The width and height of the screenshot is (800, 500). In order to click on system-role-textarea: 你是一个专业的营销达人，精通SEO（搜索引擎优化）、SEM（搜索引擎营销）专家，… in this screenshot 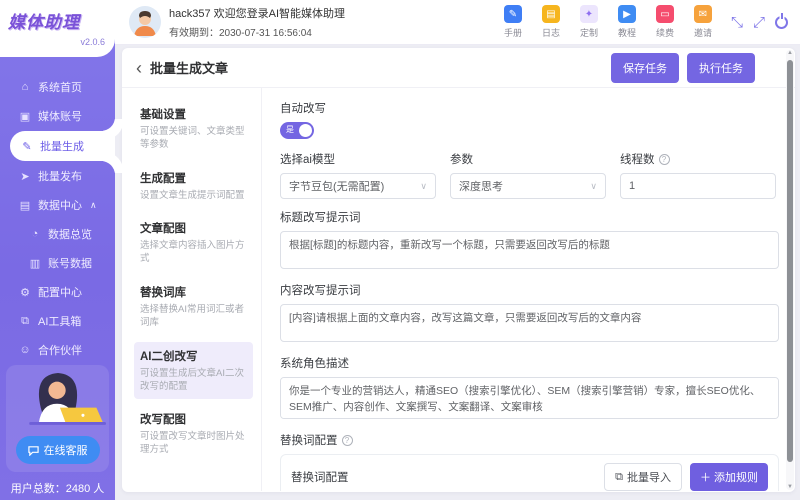, I will do `click(529, 398)`.